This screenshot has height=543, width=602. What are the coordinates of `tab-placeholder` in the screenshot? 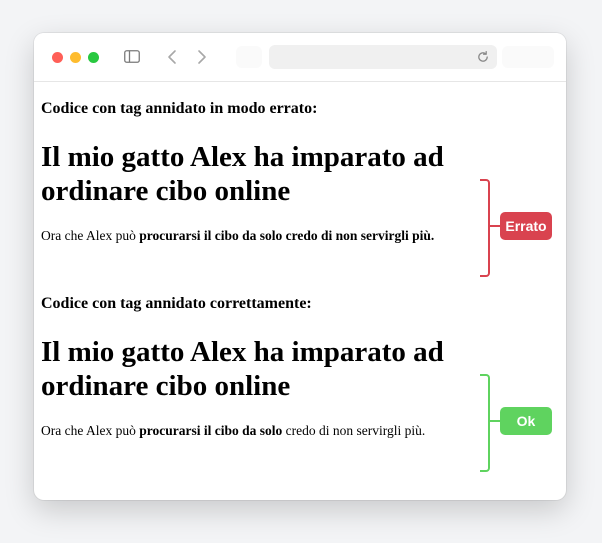 It's located at (249, 57).